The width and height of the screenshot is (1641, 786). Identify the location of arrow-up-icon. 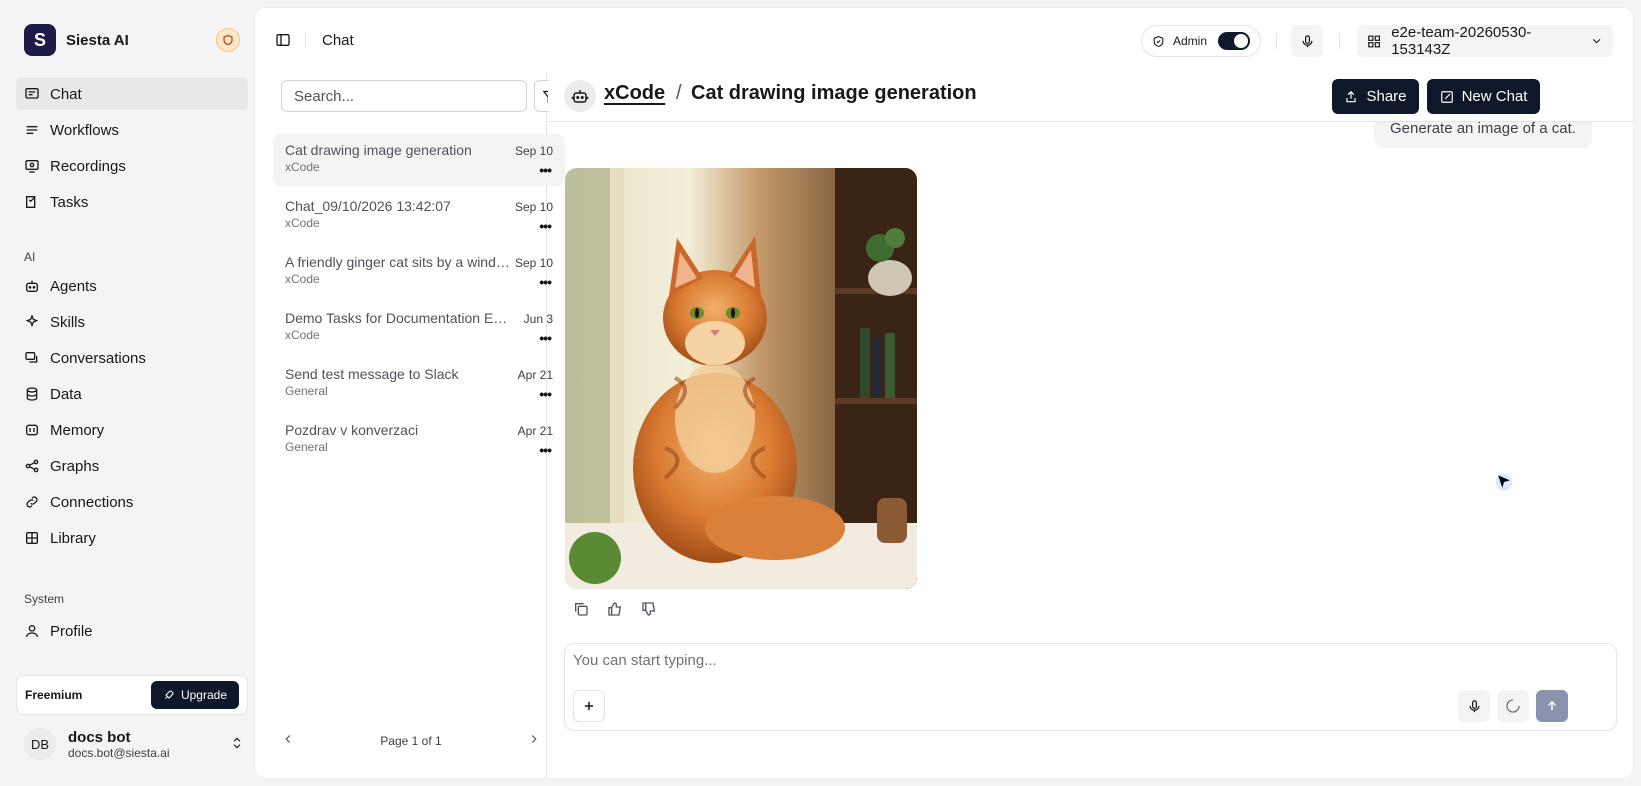
(1552, 705).